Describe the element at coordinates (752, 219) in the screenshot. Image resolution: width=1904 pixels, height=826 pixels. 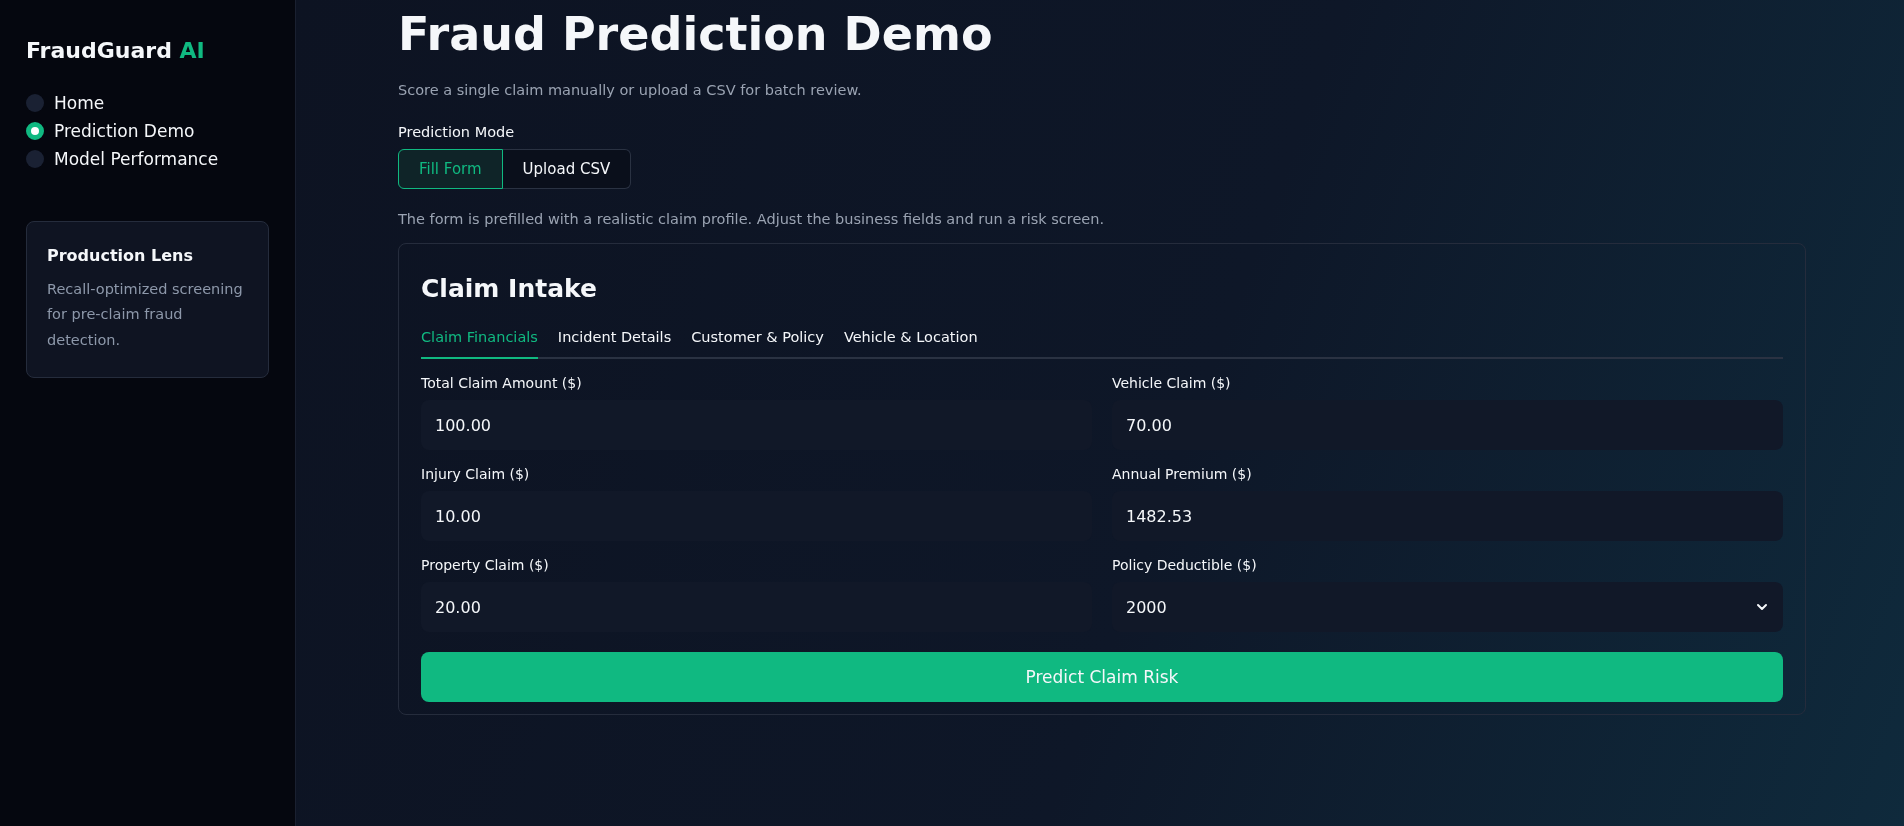
I see `form-note: The form is prefilled with a realistic claim profile. Adjust the business fields and run a risk screen.` at that location.